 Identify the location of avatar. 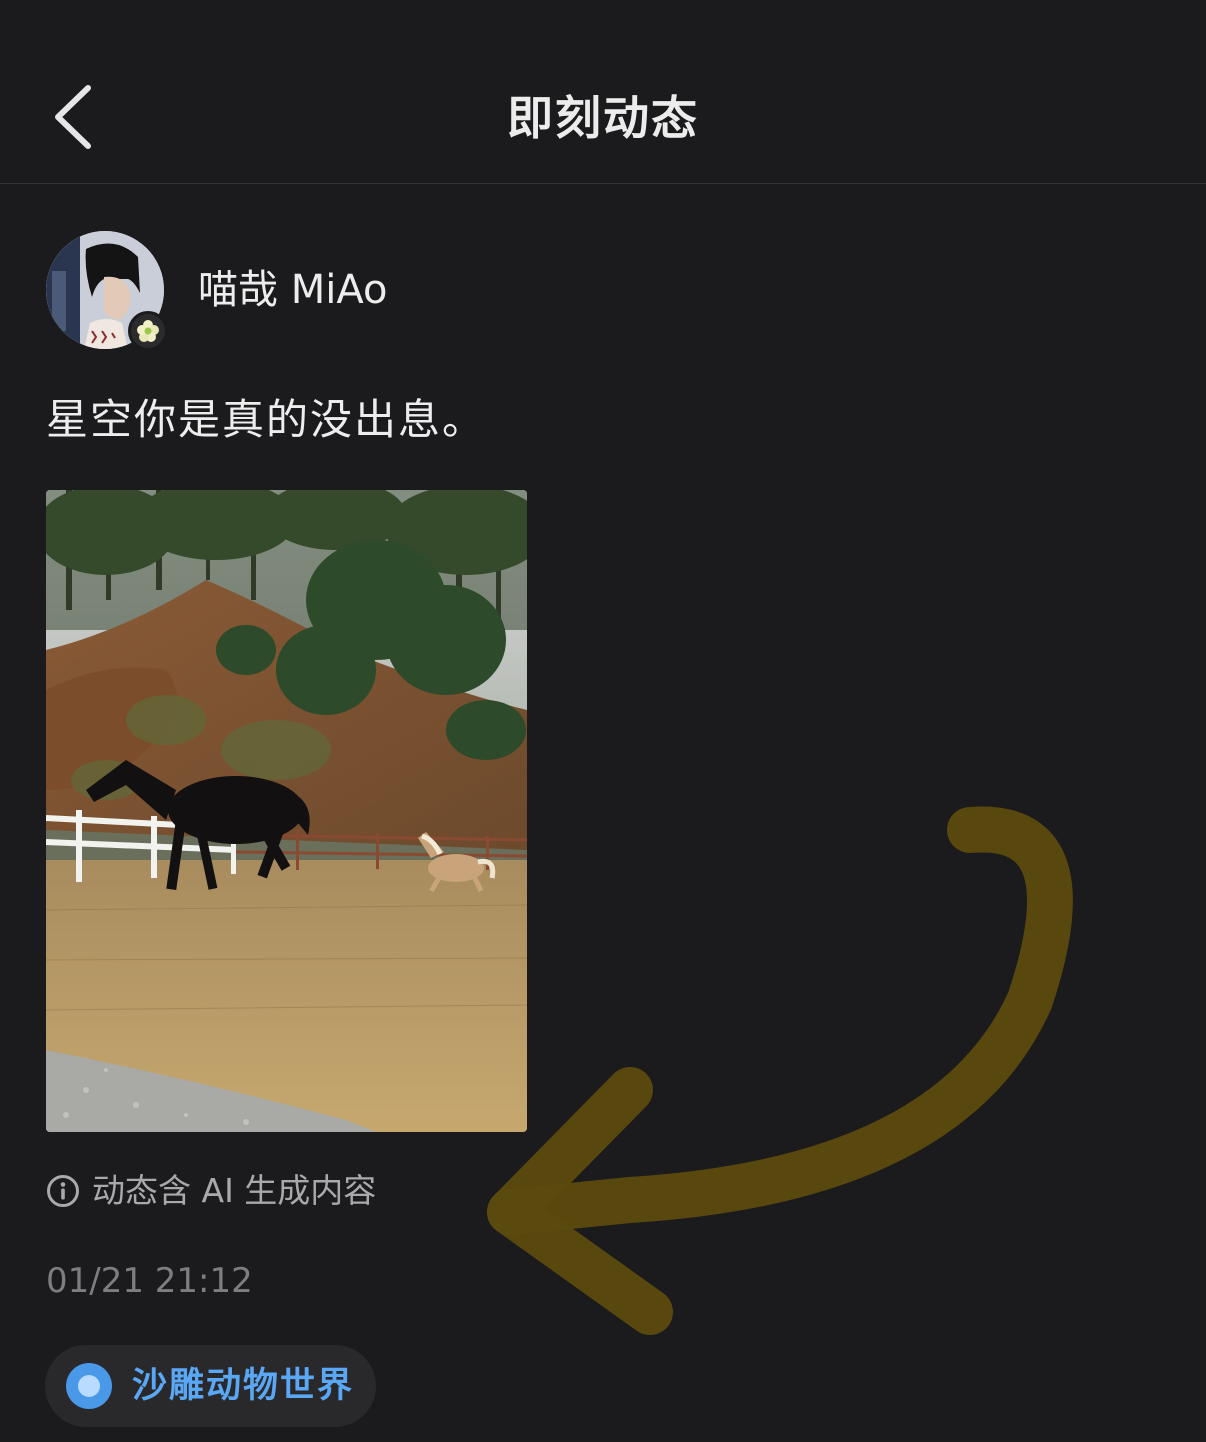
(107, 291).